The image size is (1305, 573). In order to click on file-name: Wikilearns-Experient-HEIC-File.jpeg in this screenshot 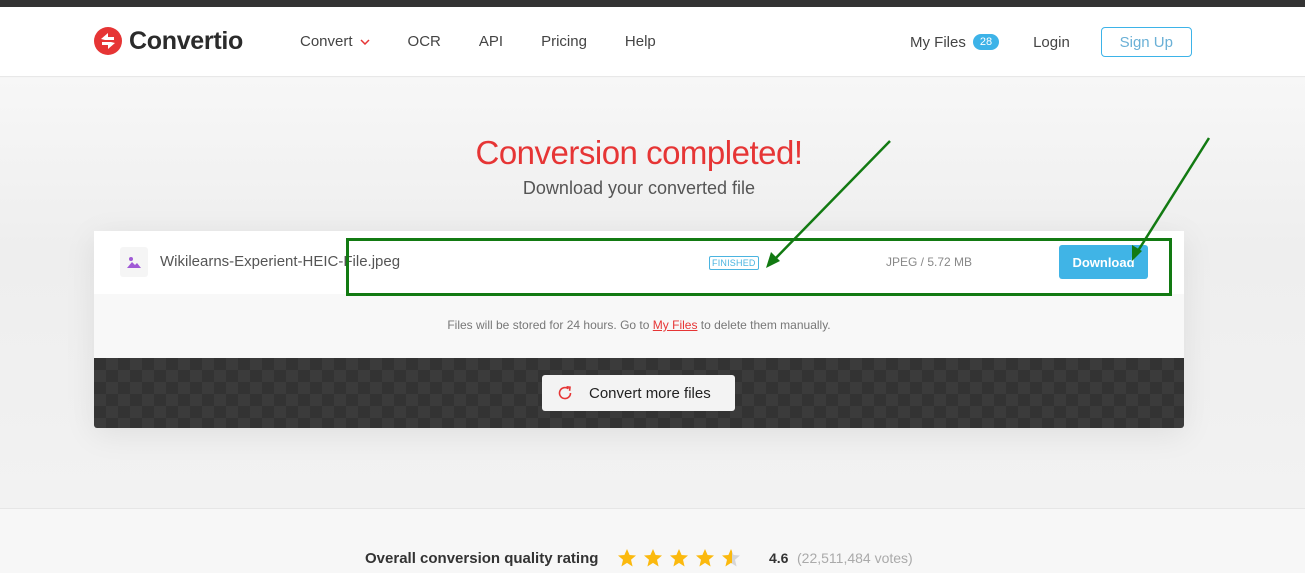, I will do `click(280, 261)`.